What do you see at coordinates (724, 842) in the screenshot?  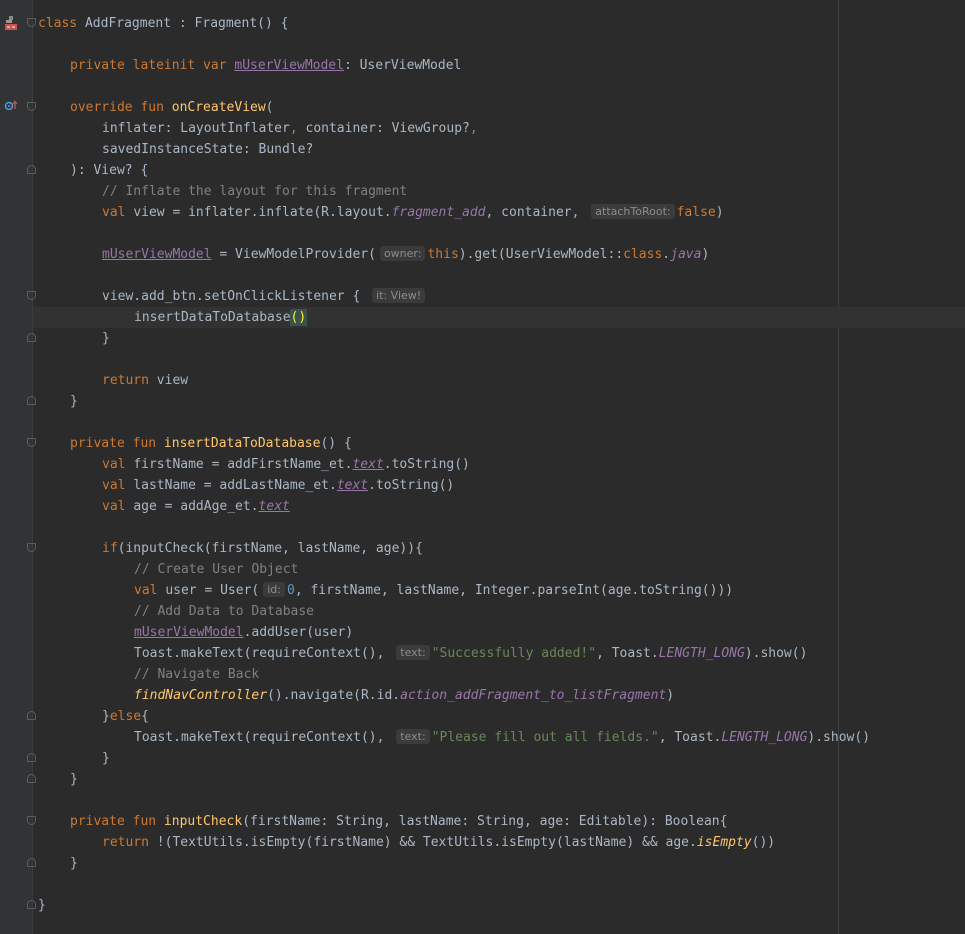 I see `extension-function: isEmpty` at bounding box center [724, 842].